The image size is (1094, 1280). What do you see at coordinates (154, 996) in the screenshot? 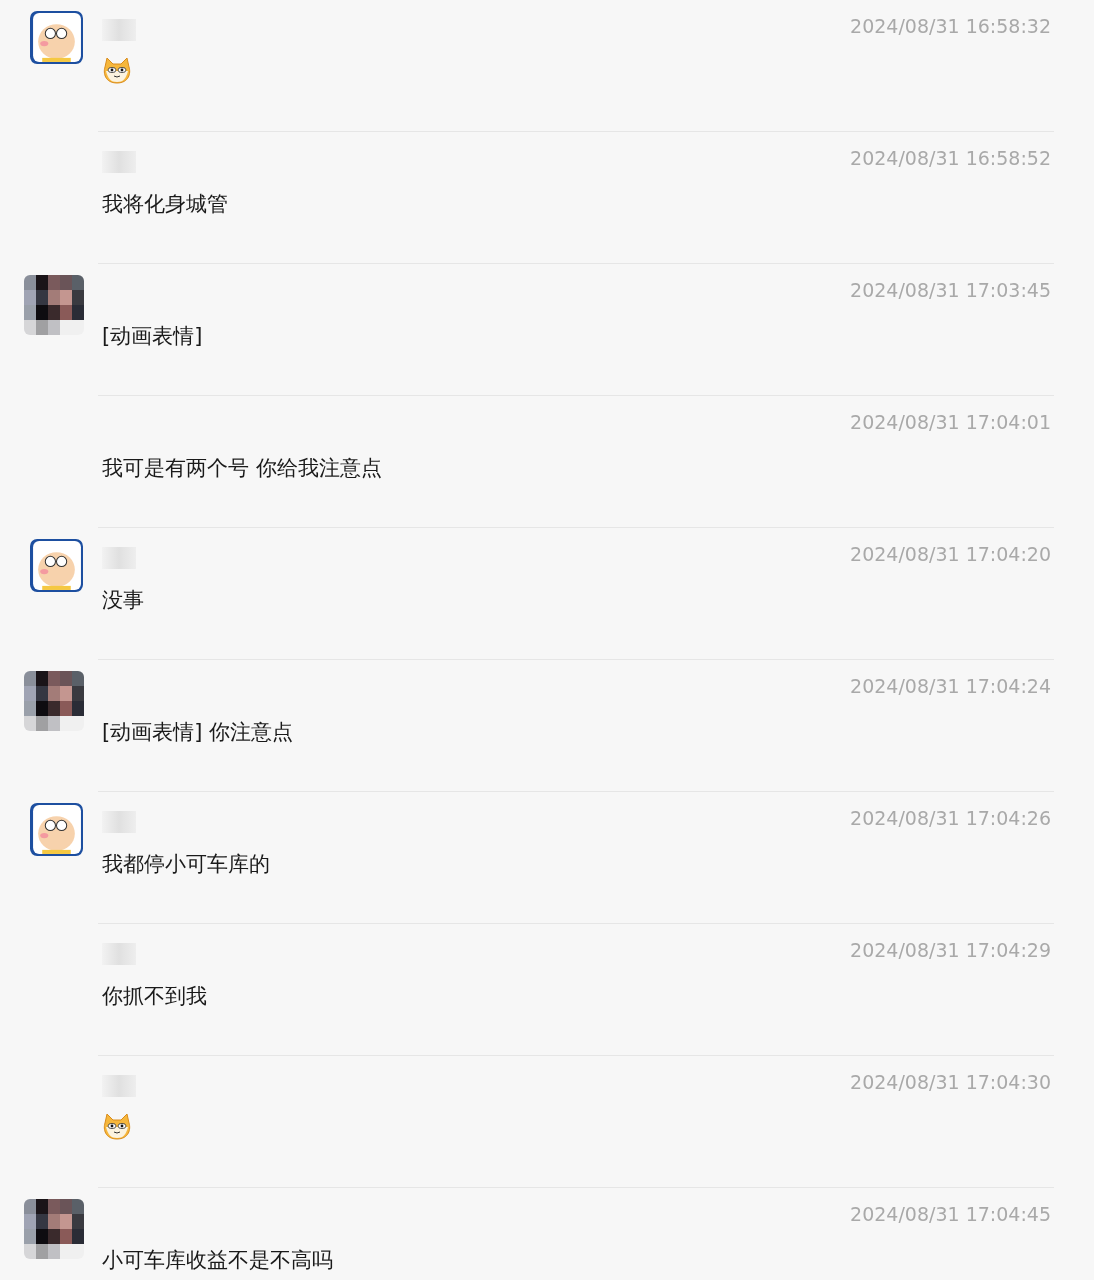
I see `message-text: 你抓不到我` at bounding box center [154, 996].